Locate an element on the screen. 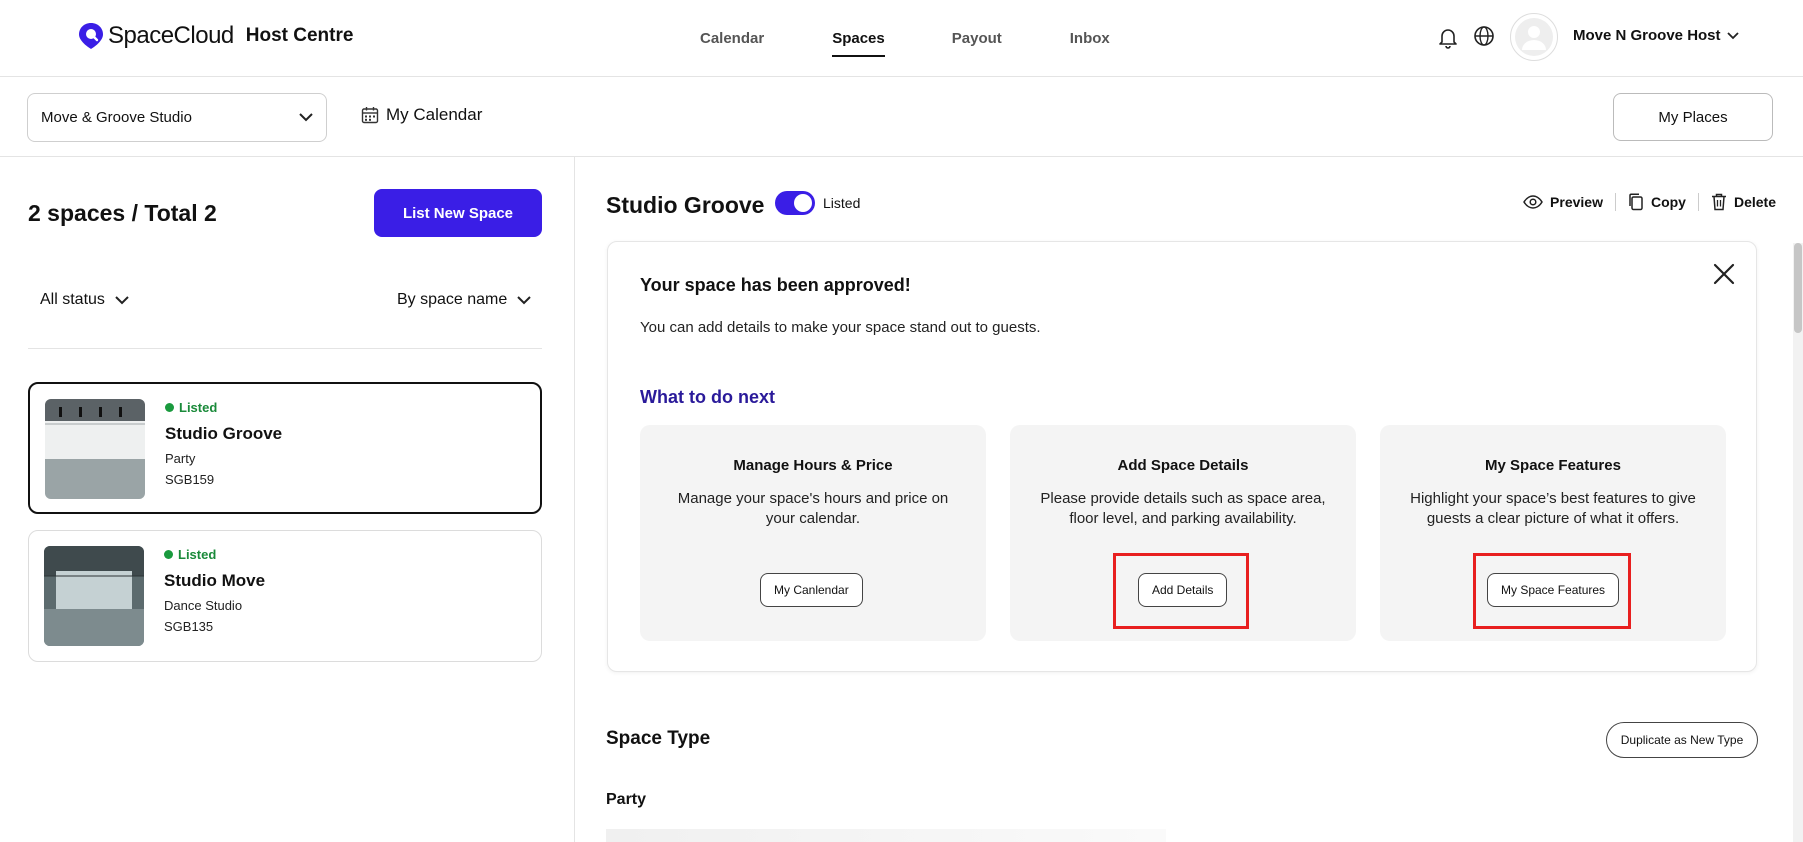 This screenshot has width=1803, height=842. place-selector: Move & Groove Studio is located at coordinates (177, 117).